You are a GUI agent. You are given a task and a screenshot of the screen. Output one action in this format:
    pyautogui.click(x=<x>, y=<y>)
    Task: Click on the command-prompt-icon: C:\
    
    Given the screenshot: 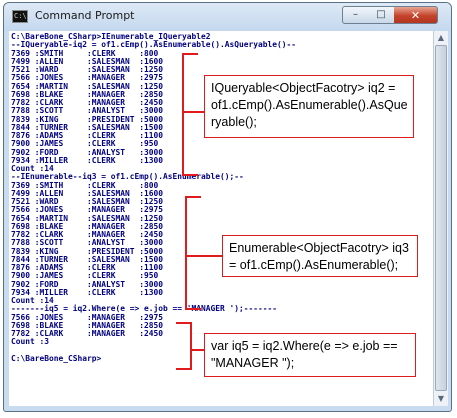 What is the action you would take?
    pyautogui.click(x=20, y=16)
    